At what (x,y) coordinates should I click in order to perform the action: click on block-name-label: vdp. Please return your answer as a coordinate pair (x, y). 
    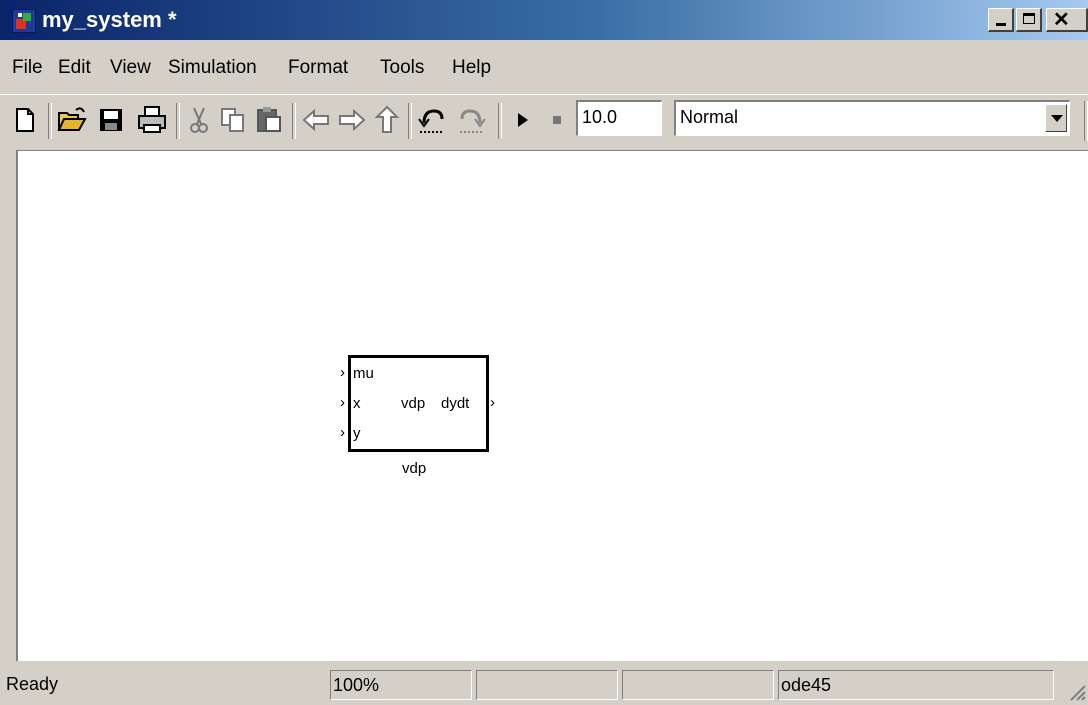
    Looking at the image, I should click on (414, 469).